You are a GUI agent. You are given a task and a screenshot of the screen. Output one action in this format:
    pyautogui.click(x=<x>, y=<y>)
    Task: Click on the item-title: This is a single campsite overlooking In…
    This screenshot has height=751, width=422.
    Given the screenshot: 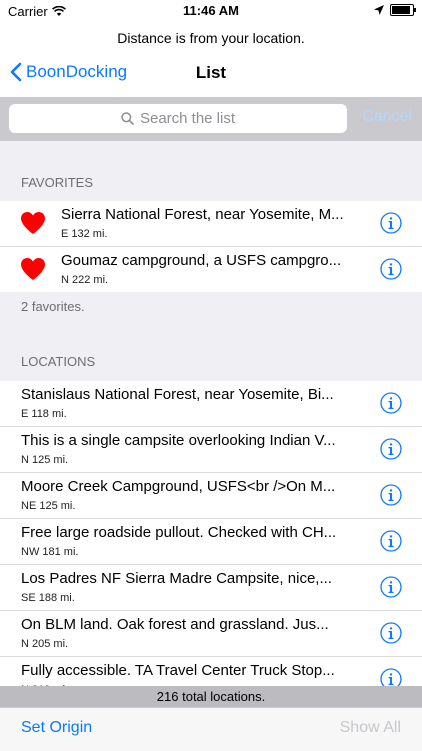 What is the action you would take?
    pyautogui.click(x=178, y=440)
    